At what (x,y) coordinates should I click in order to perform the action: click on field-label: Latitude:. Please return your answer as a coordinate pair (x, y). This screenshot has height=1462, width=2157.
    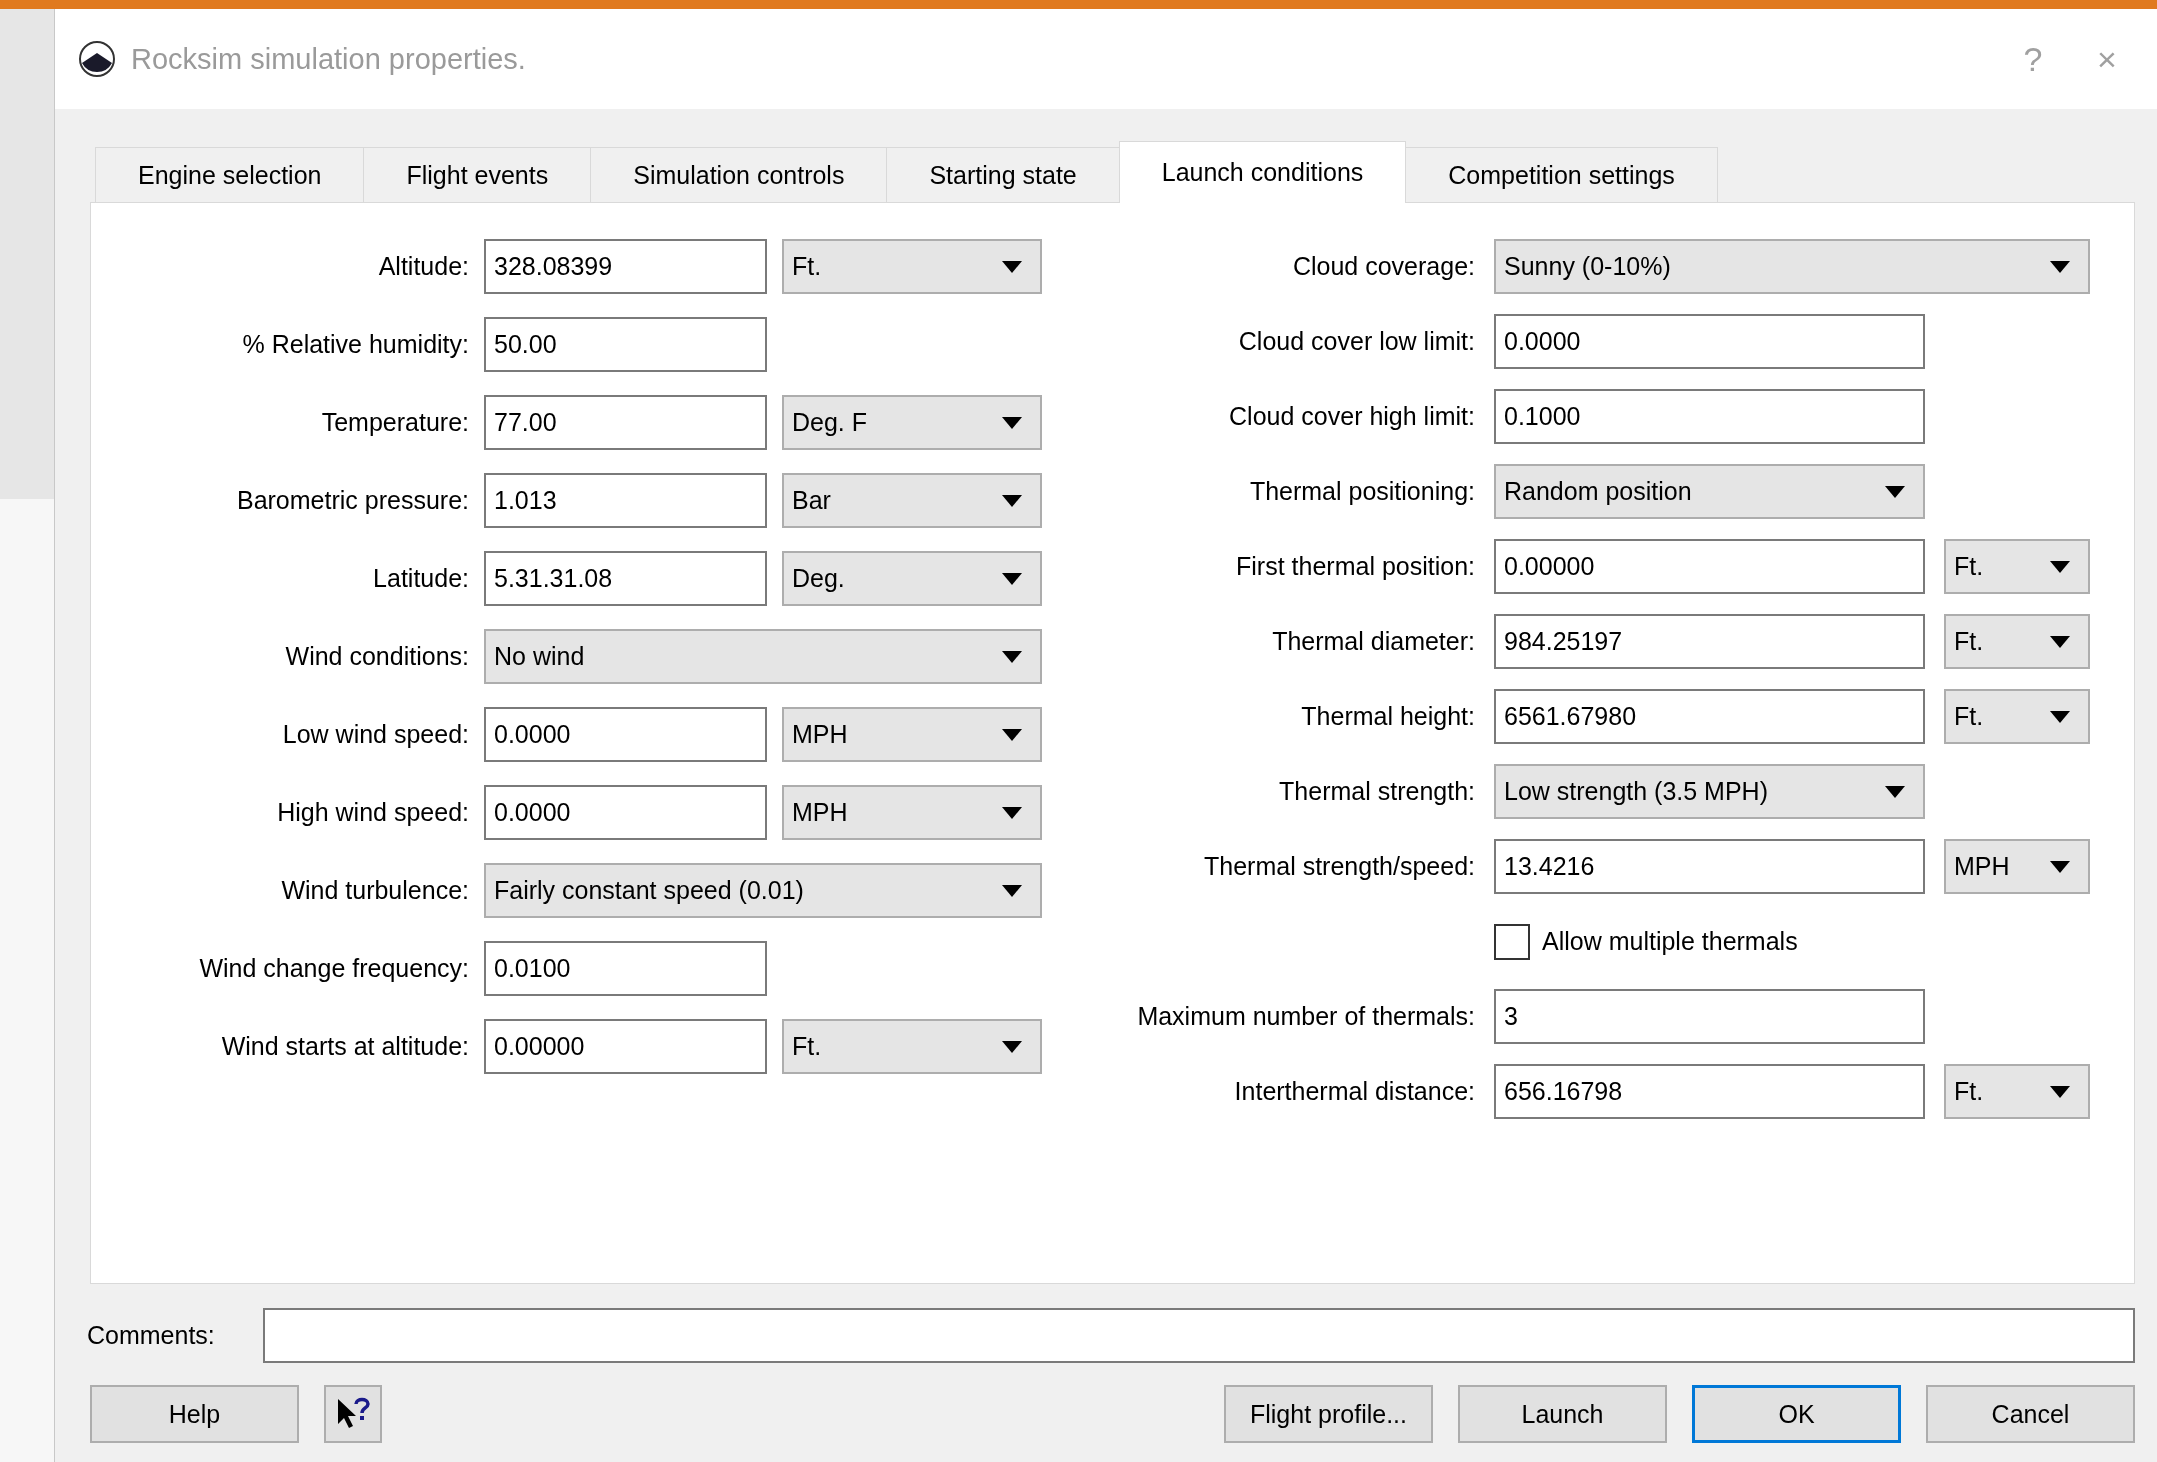
    Looking at the image, I should click on (420, 578).